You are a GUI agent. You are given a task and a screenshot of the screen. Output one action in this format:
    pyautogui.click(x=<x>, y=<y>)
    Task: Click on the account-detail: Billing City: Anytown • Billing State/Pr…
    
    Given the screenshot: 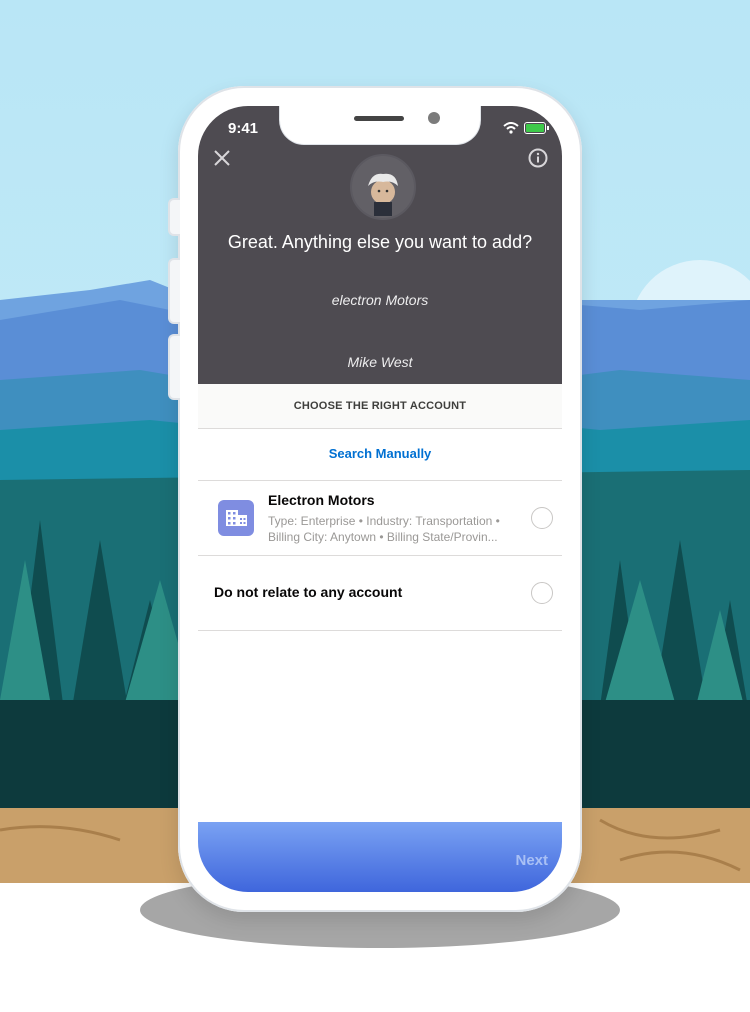 What is the action you would take?
    pyautogui.click(x=383, y=537)
    